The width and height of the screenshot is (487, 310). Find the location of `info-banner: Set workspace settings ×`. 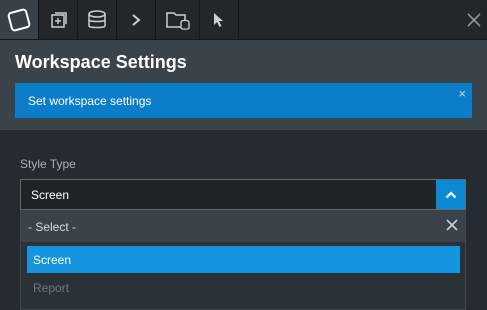

info-banner: Set workspace settings × is located at coordinates (243, 100).